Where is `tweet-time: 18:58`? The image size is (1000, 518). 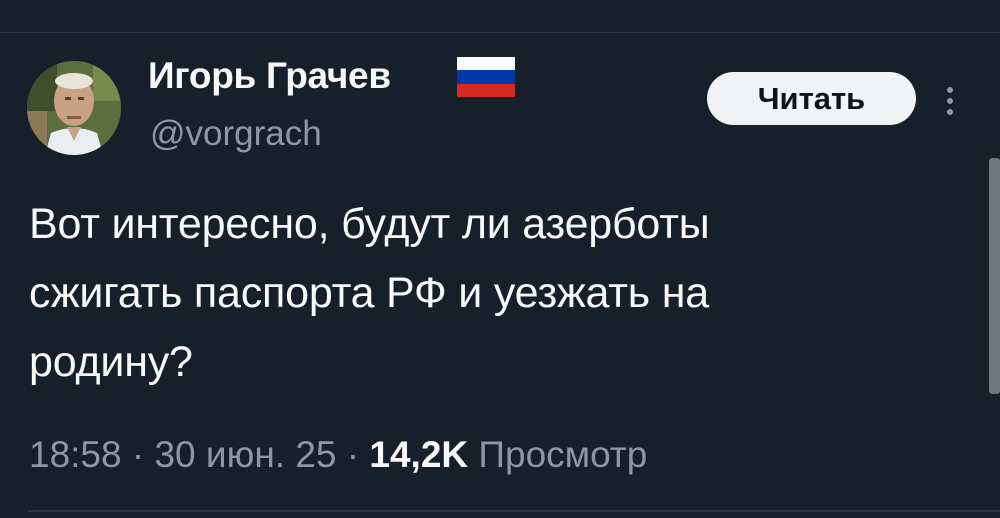 tweet-time: 18:58 is located at coordinates (75, 454).